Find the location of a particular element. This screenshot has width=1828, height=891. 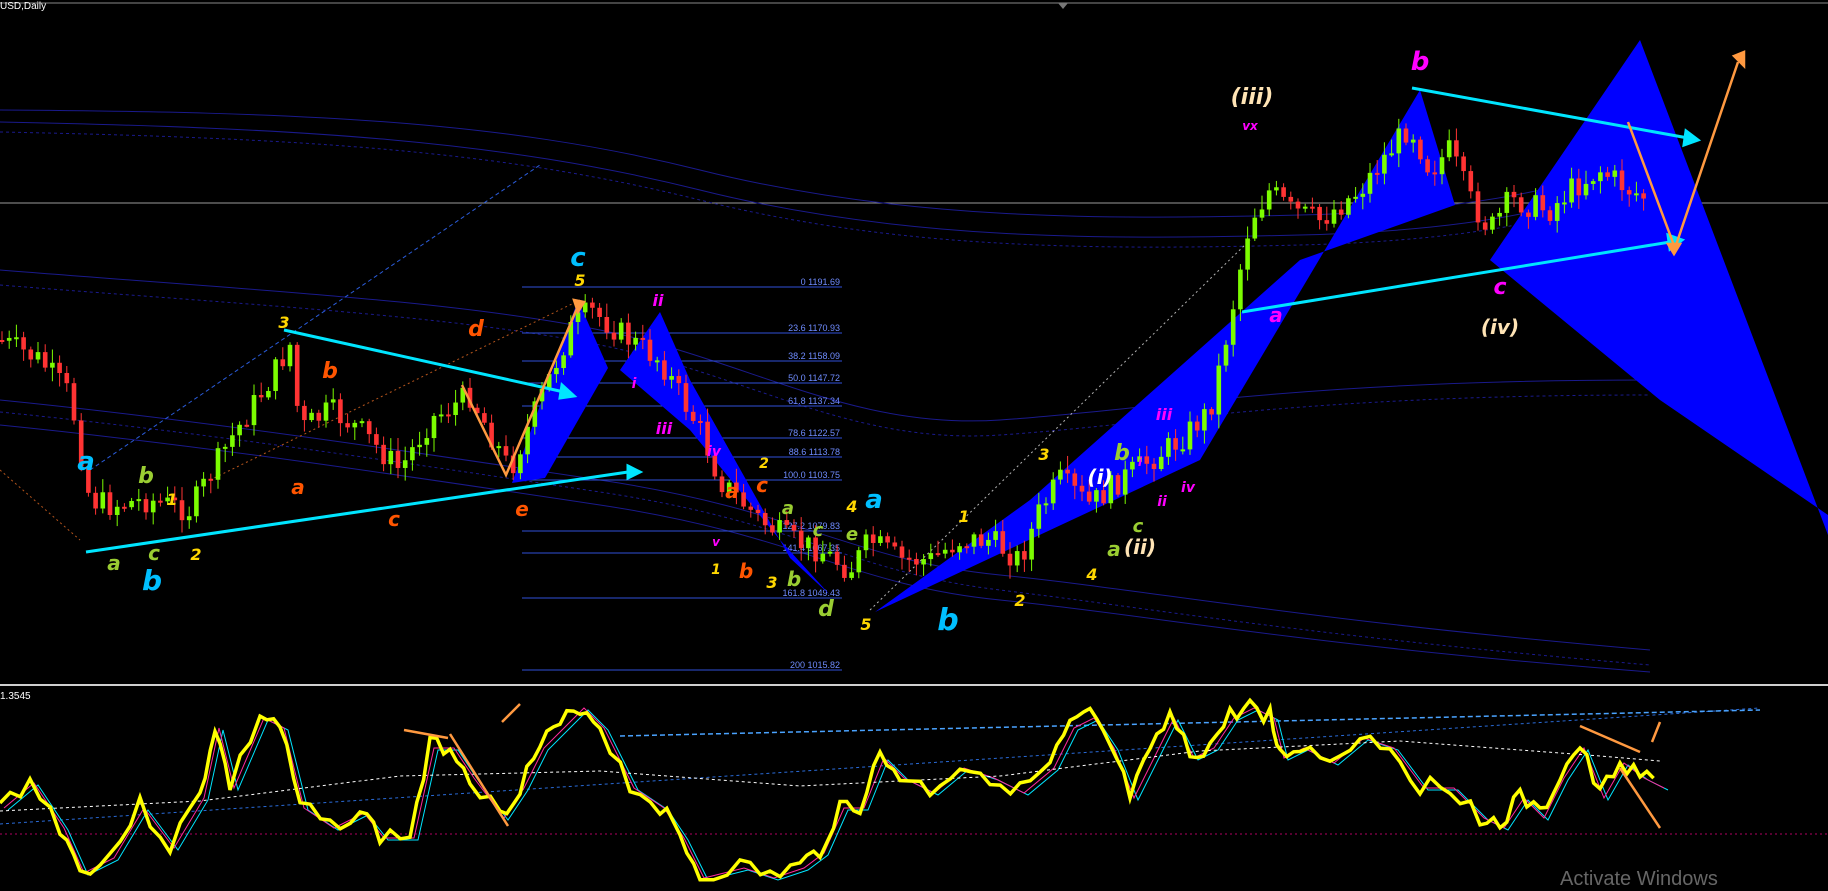

wave-label: v is located at coordinates (716, 542).